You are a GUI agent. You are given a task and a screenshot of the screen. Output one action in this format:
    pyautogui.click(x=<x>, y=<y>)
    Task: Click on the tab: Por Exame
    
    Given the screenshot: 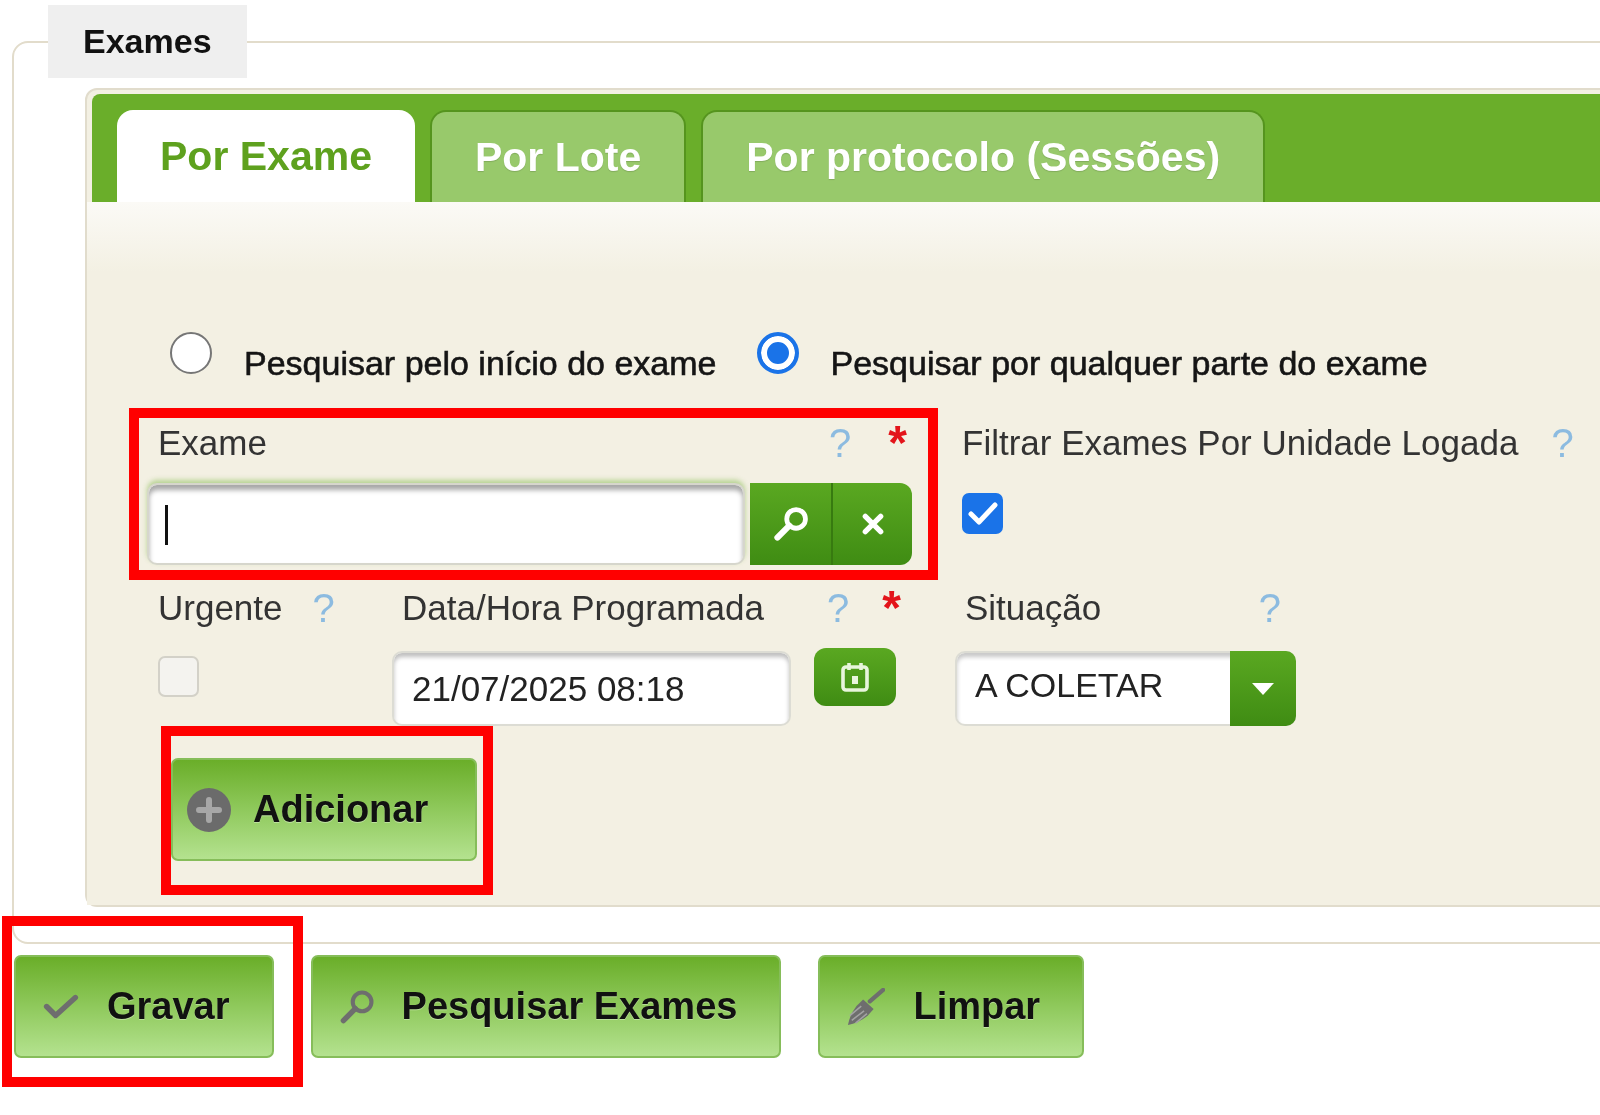 What is the action you would take?
    pyautogui.click(x=266, y=156)
    